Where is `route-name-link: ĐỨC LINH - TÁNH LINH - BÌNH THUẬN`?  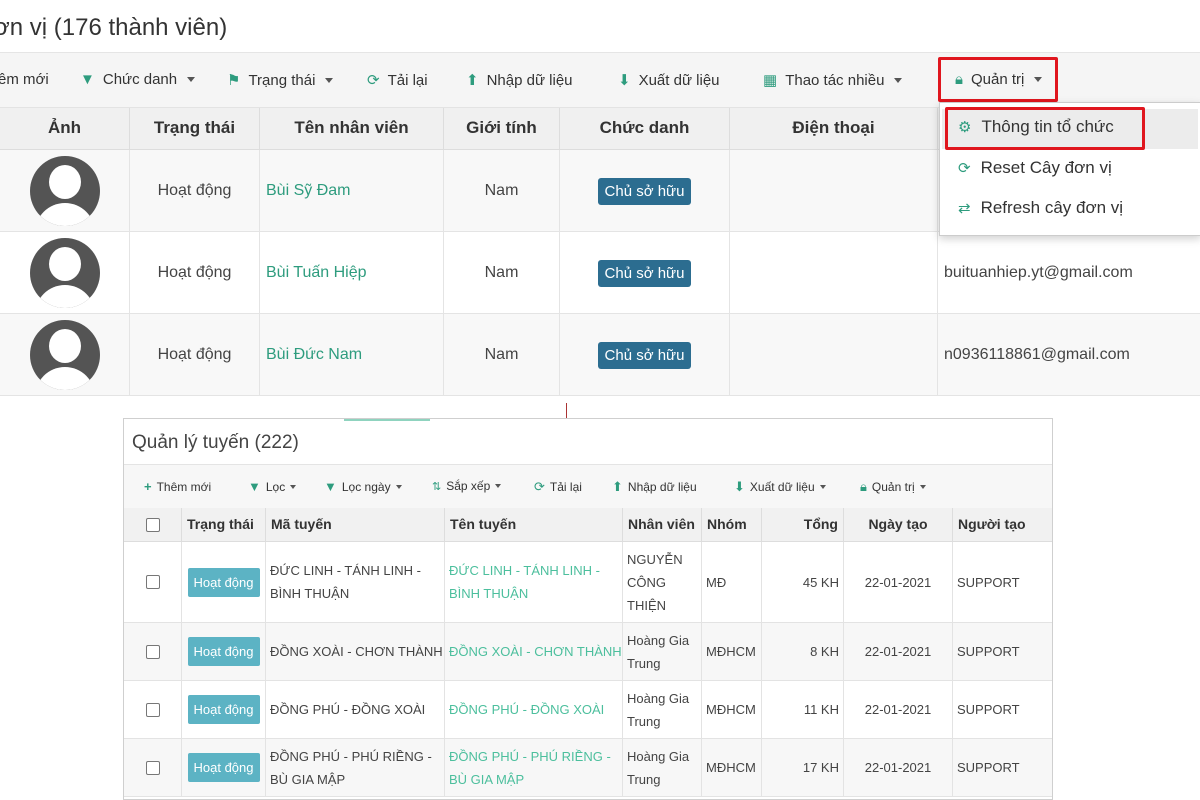 route-name-link: ĐỨC LINH - TÁNH LINH - BÌNH THUẬN is located at coordinates (535, 582).